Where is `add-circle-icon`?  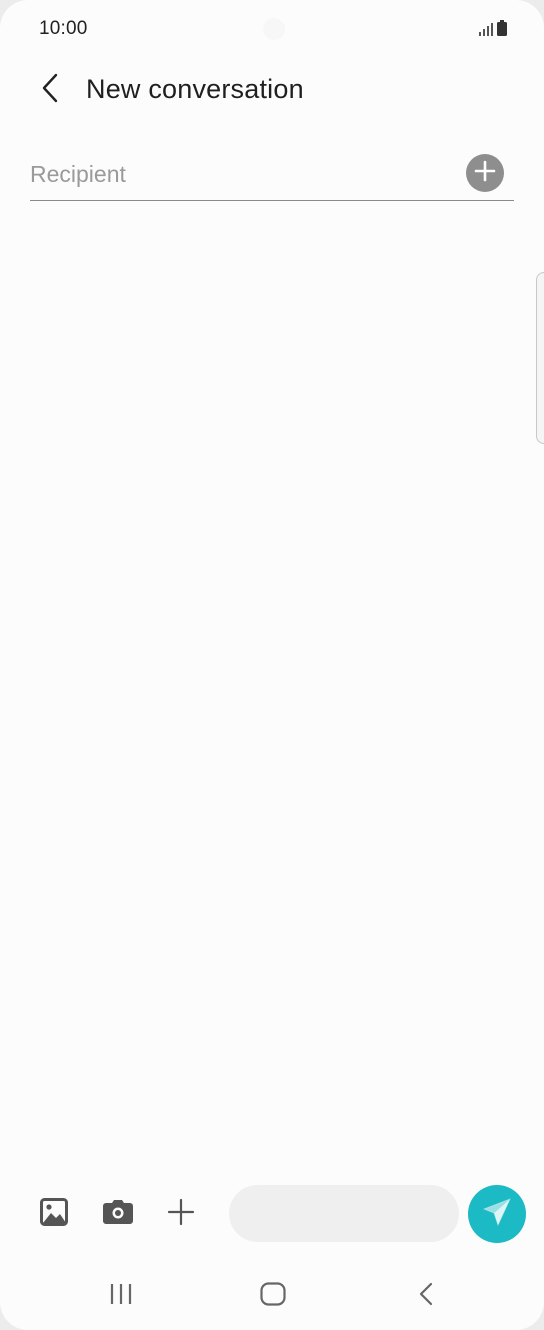 add-circle-icon is located at coordinates (485, 173).